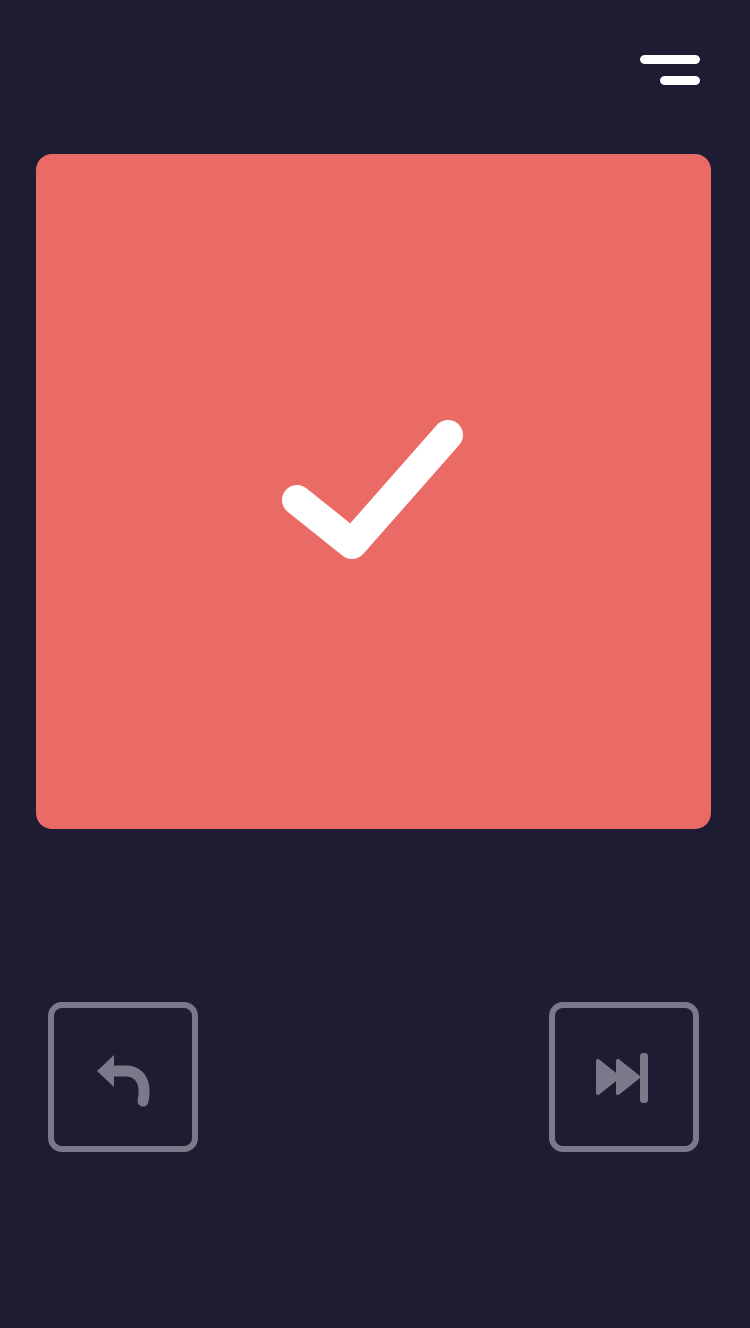  What do you see at coordinates (670, 70) in the screenshot?
I see `menu-button` at bounding box center [670, 70].